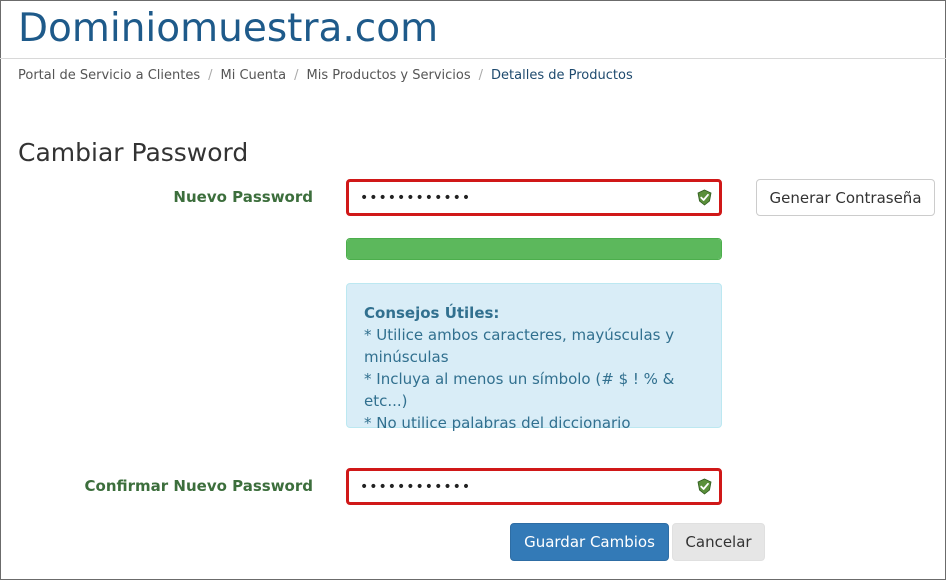 The height and width of the screenshot is (580, 946). I want to click on confirm-password-input, so click(534, 486).